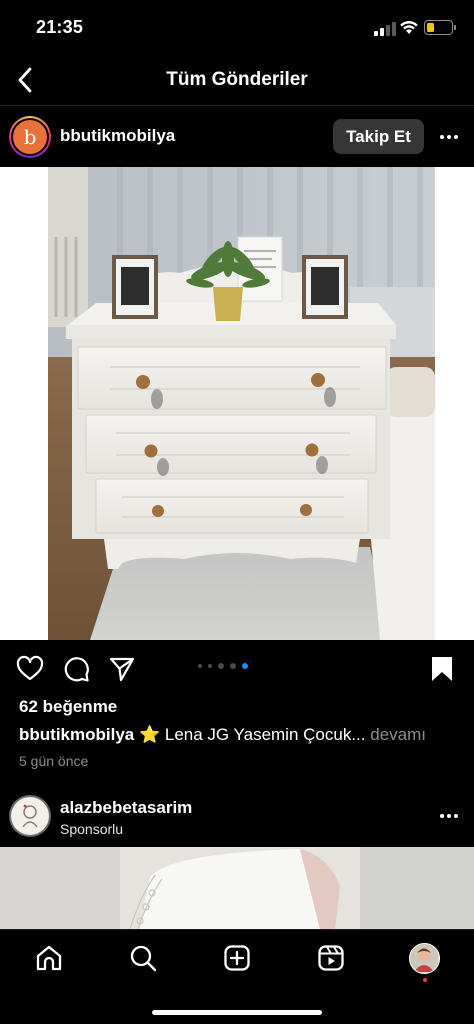  I want to click on carousel-indicator, so click(223, 666).